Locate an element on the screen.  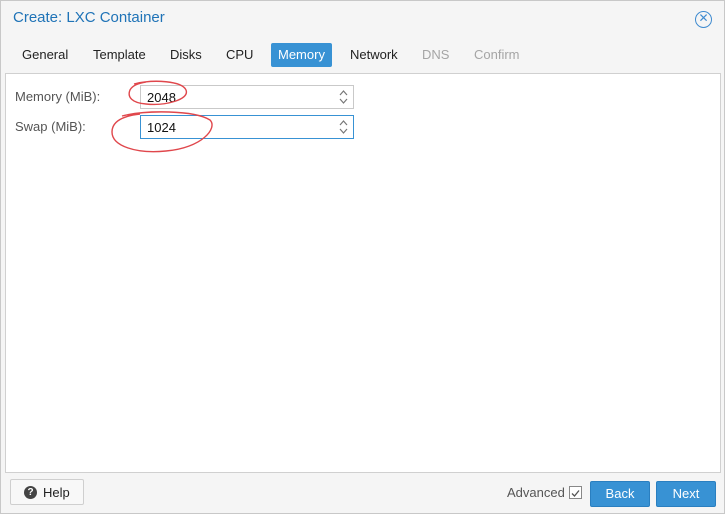
advanced-checkbox is located at coordinates (575, 492).